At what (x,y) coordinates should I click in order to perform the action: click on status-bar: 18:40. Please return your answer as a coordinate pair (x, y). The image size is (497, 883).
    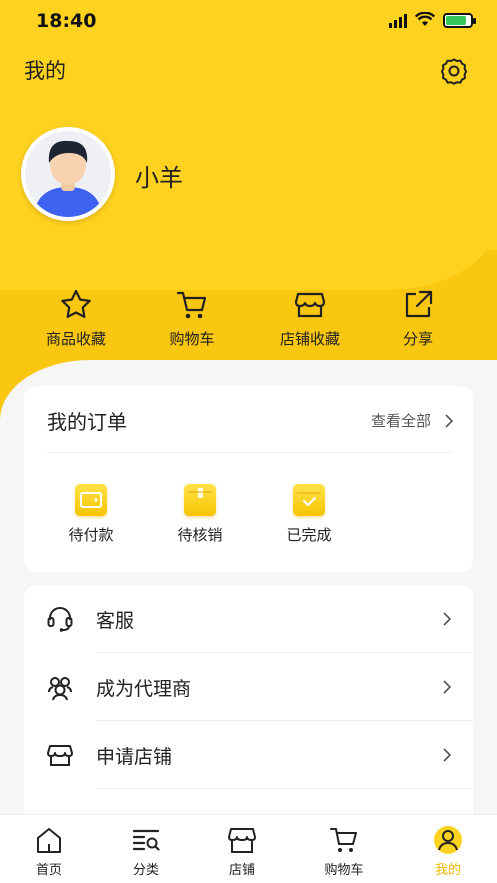
    Looking at the image, I should click on (248, 22).